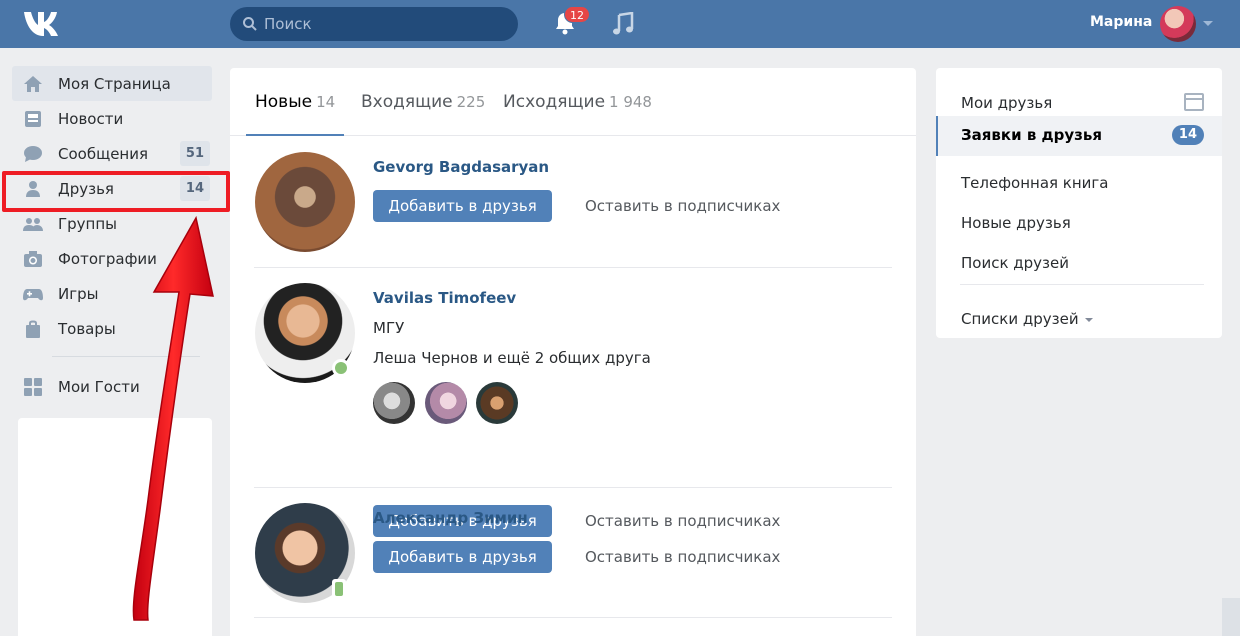 The width and height of the screenshot is (1240, 636). I want to click on menu-item-label: Телефонная книга, so click(1035, 183).